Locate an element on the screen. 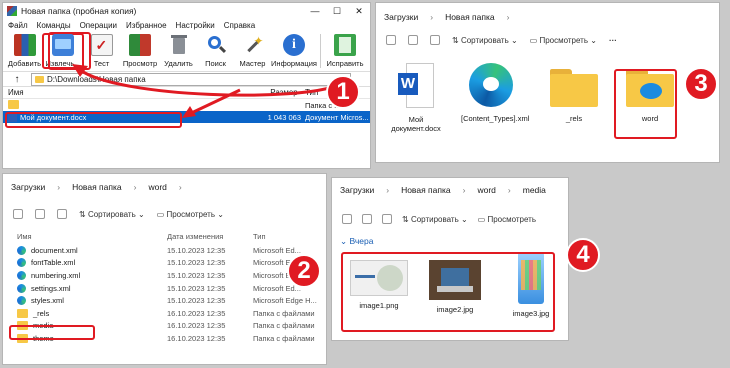  list-header: Имя Дата изменения Тип is located at coordinates (164, 236).